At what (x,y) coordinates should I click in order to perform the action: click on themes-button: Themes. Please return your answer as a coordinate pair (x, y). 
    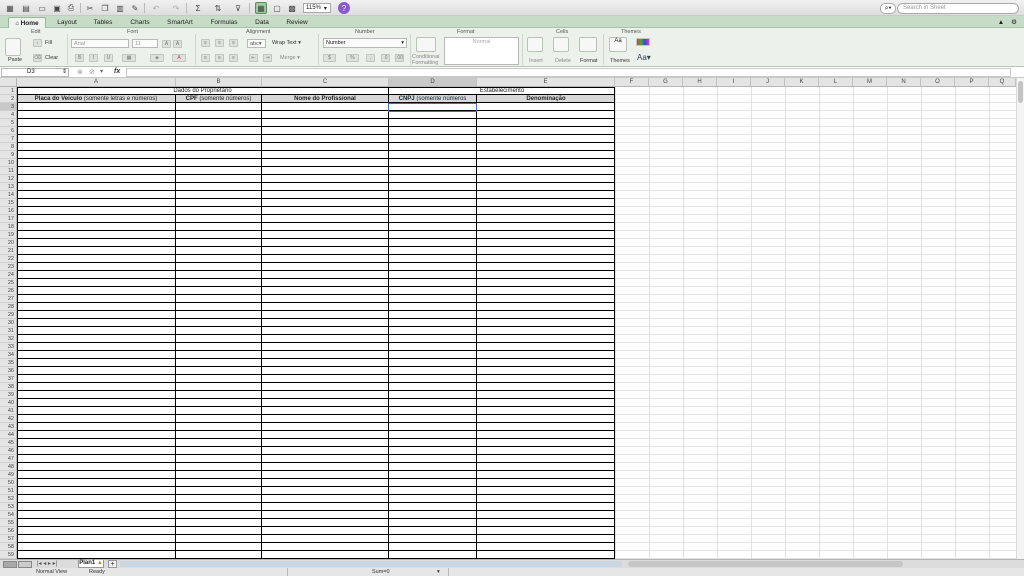
    Looking at the image, I should click on (620, 61).